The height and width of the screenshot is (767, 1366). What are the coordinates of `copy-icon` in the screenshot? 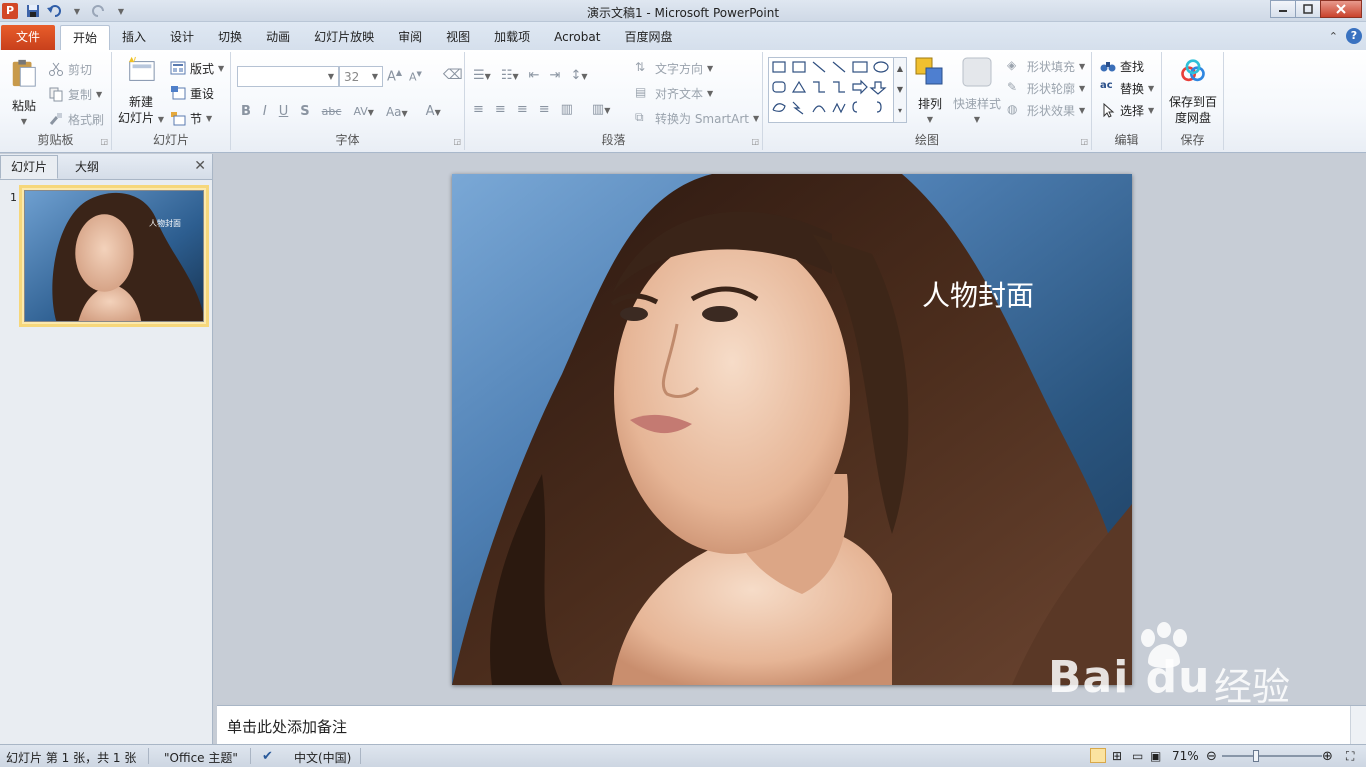 It's located at (56, 94).